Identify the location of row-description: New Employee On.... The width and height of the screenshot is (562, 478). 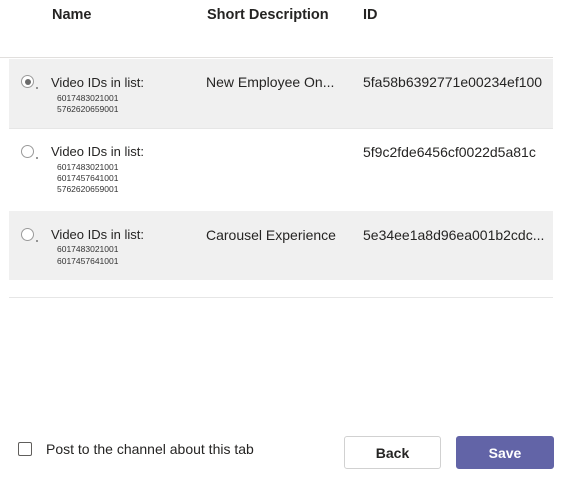
(270, 82).